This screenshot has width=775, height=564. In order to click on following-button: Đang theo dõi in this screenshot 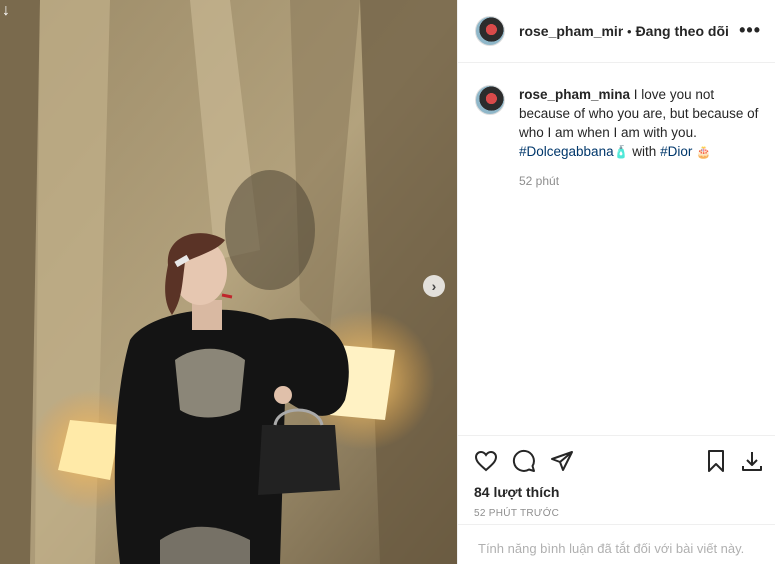, I will do `click(682, 31)`.